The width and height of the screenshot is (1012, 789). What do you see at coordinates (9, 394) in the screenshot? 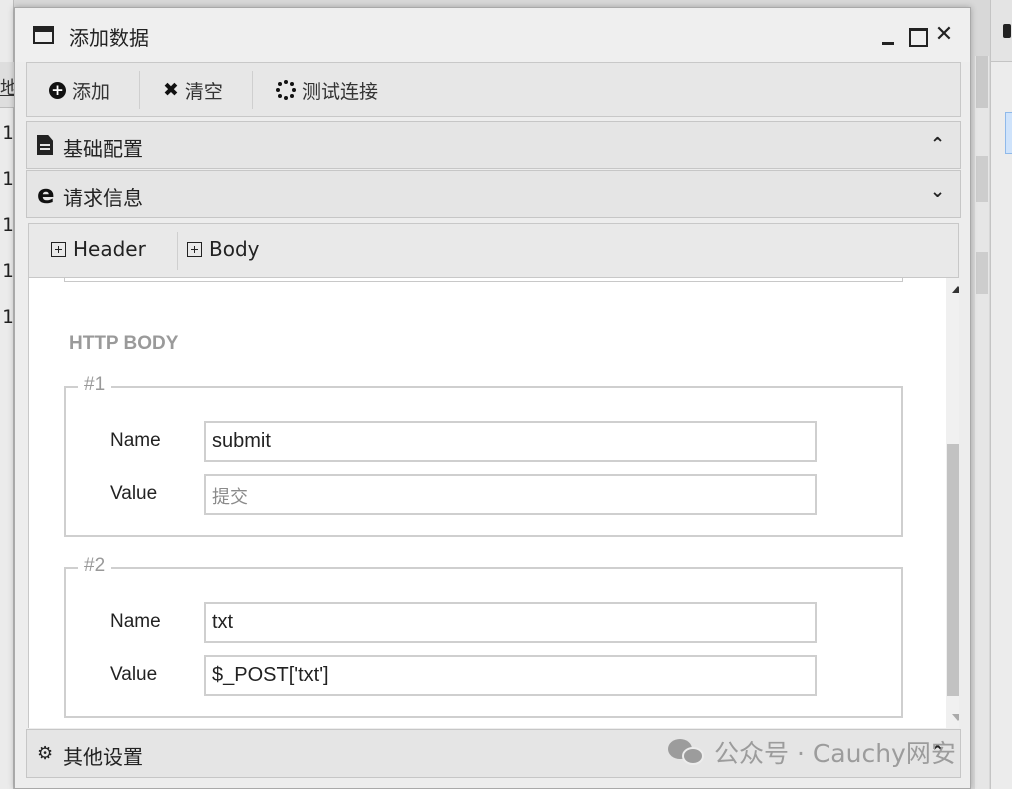
I see `background-left-panel: 地 1 1 1 1 1` at bounding box center [9, 394].